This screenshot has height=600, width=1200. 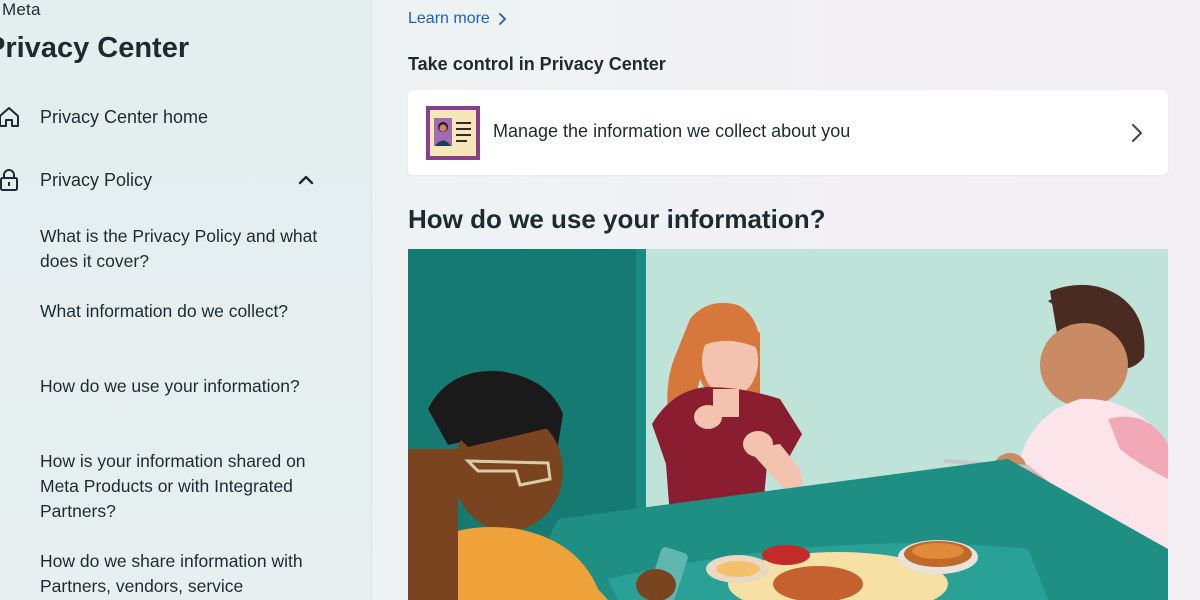 I want to click on sidebar-item-privacy-center-home: Privacy Center home, so click(x=165, y=117).